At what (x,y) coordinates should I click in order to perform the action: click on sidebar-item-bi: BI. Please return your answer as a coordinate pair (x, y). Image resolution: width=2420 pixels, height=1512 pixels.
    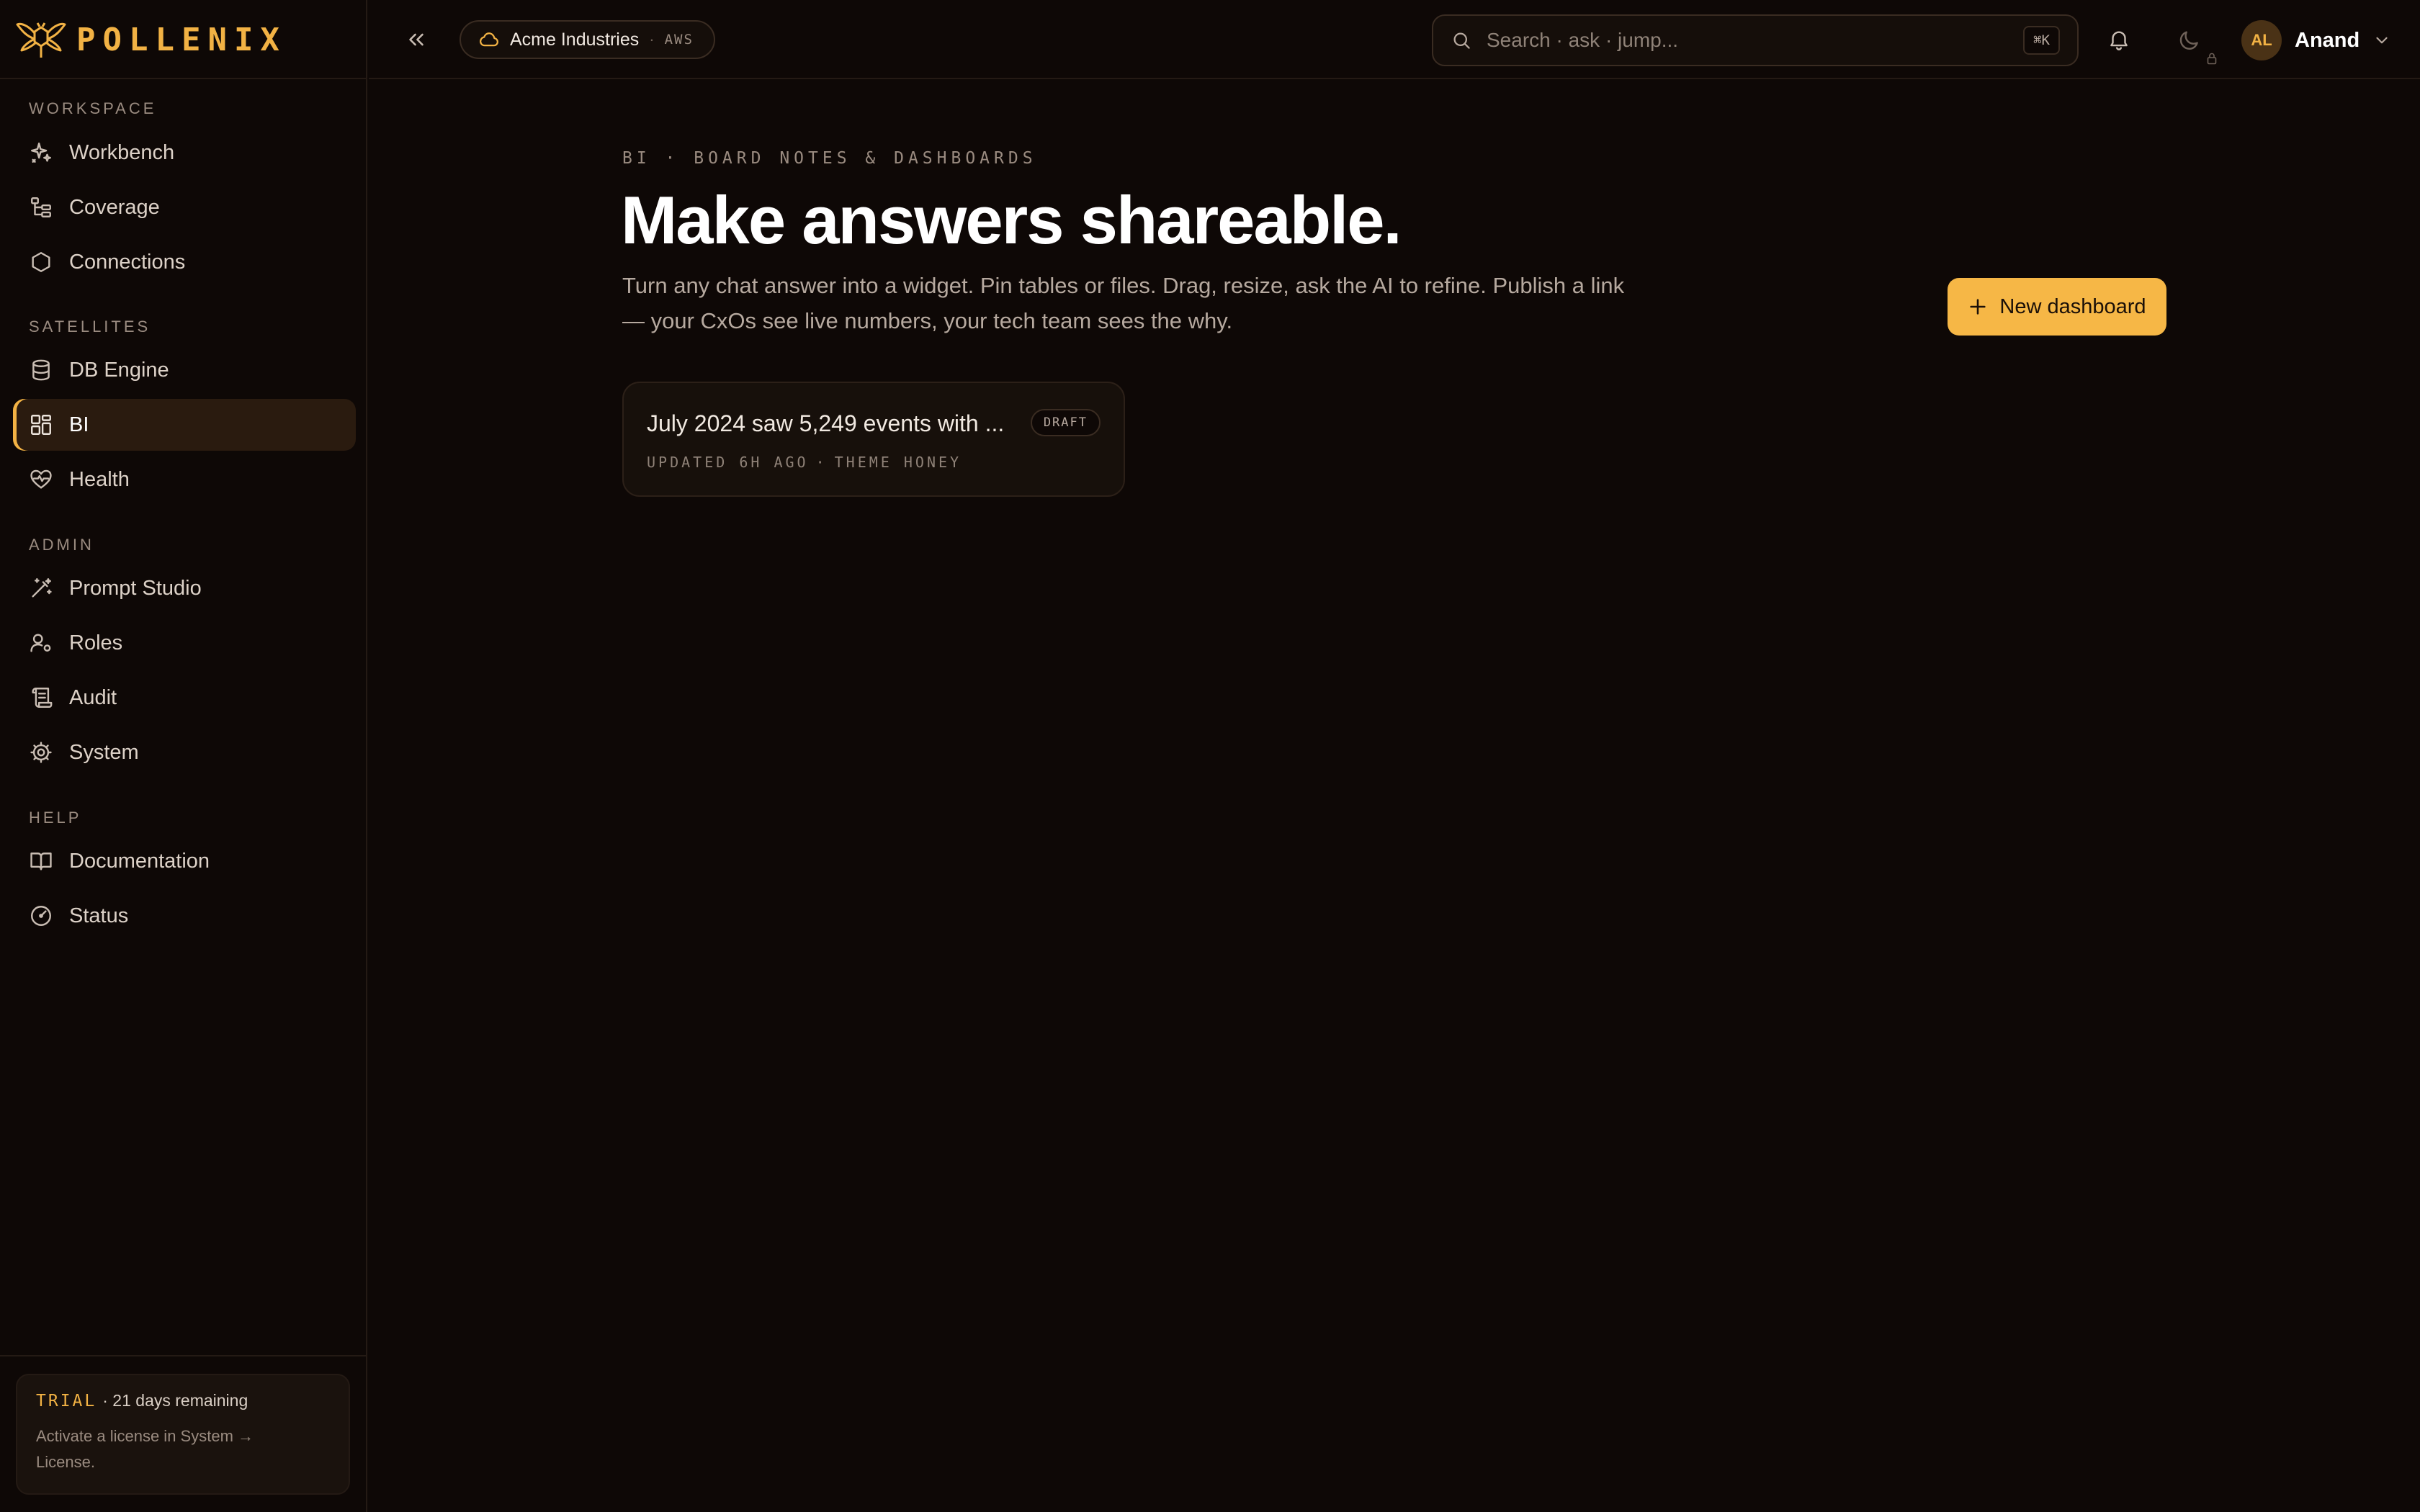
    Looking at the image, I should click on (185, 425).